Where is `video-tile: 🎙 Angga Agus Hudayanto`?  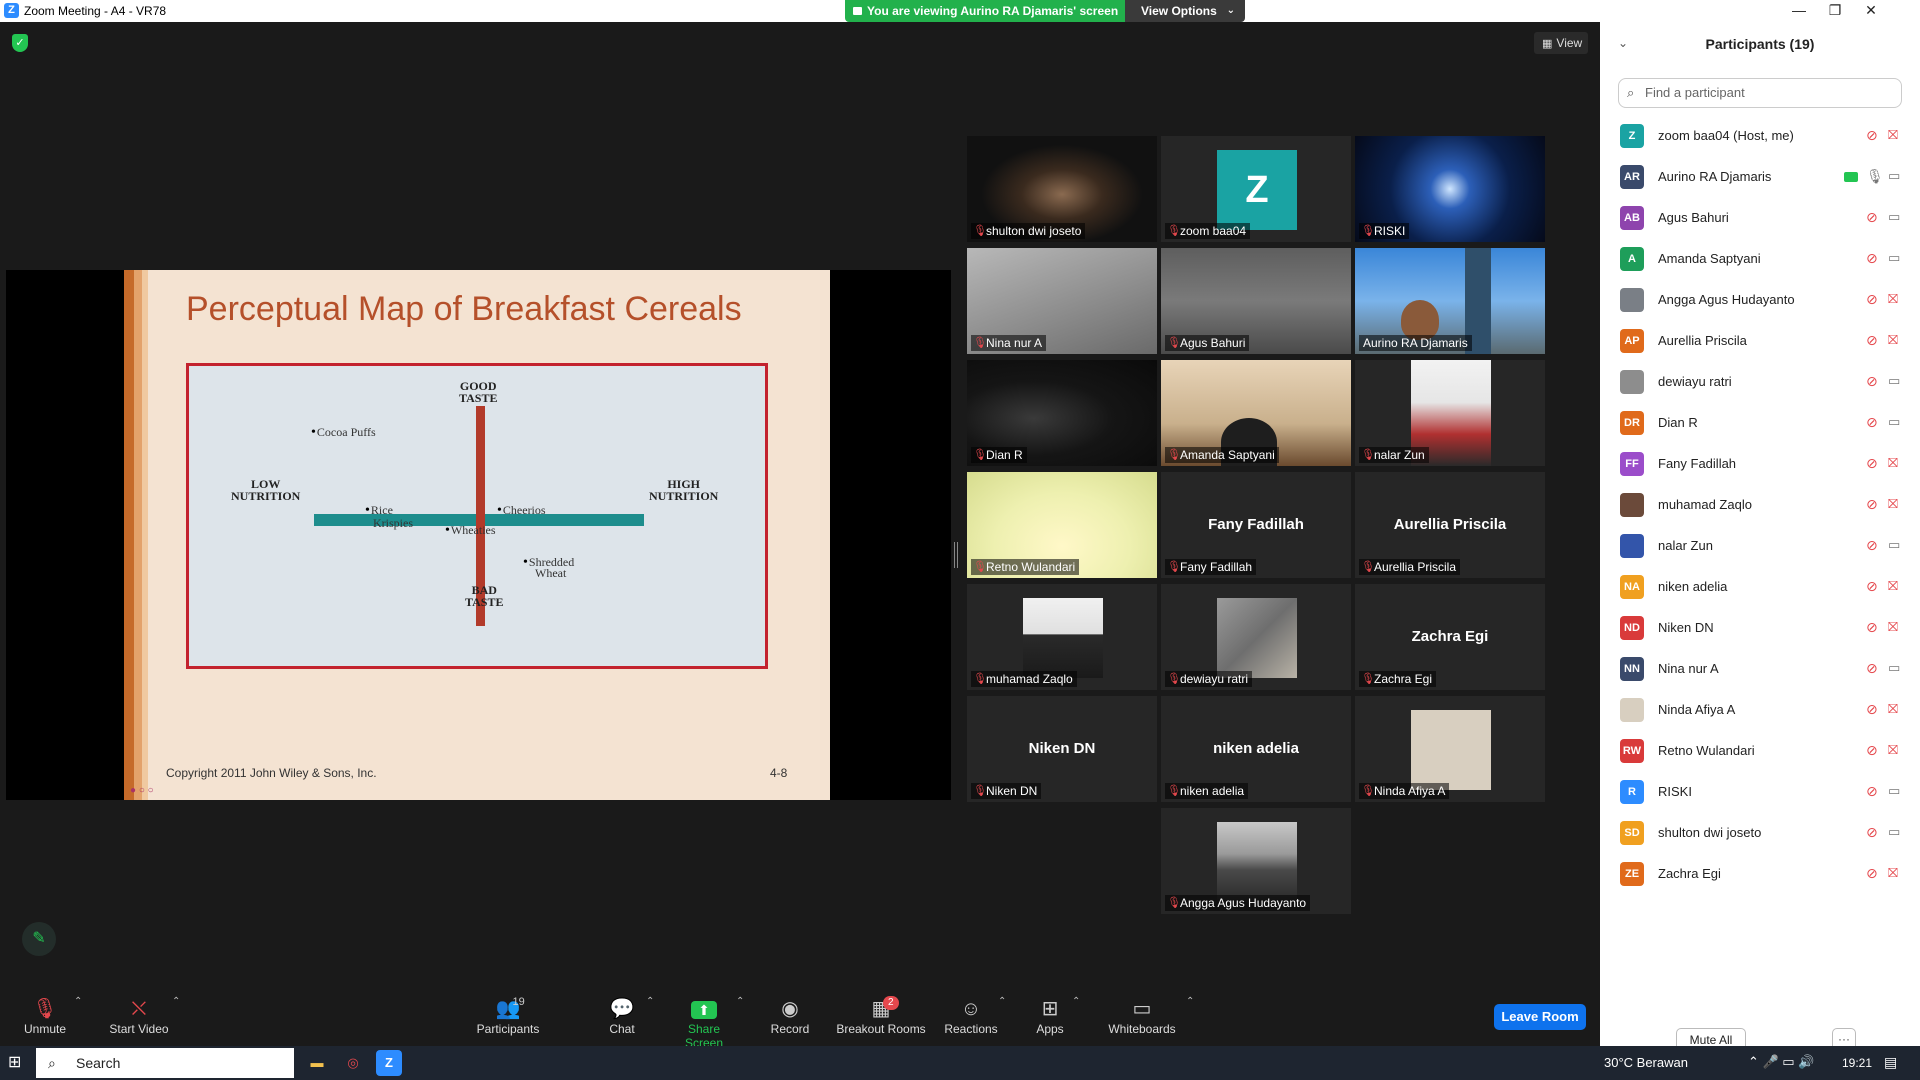
video-tile: 🎙 Angga Agus Hudayanto is located at coordinates (1256, 861).